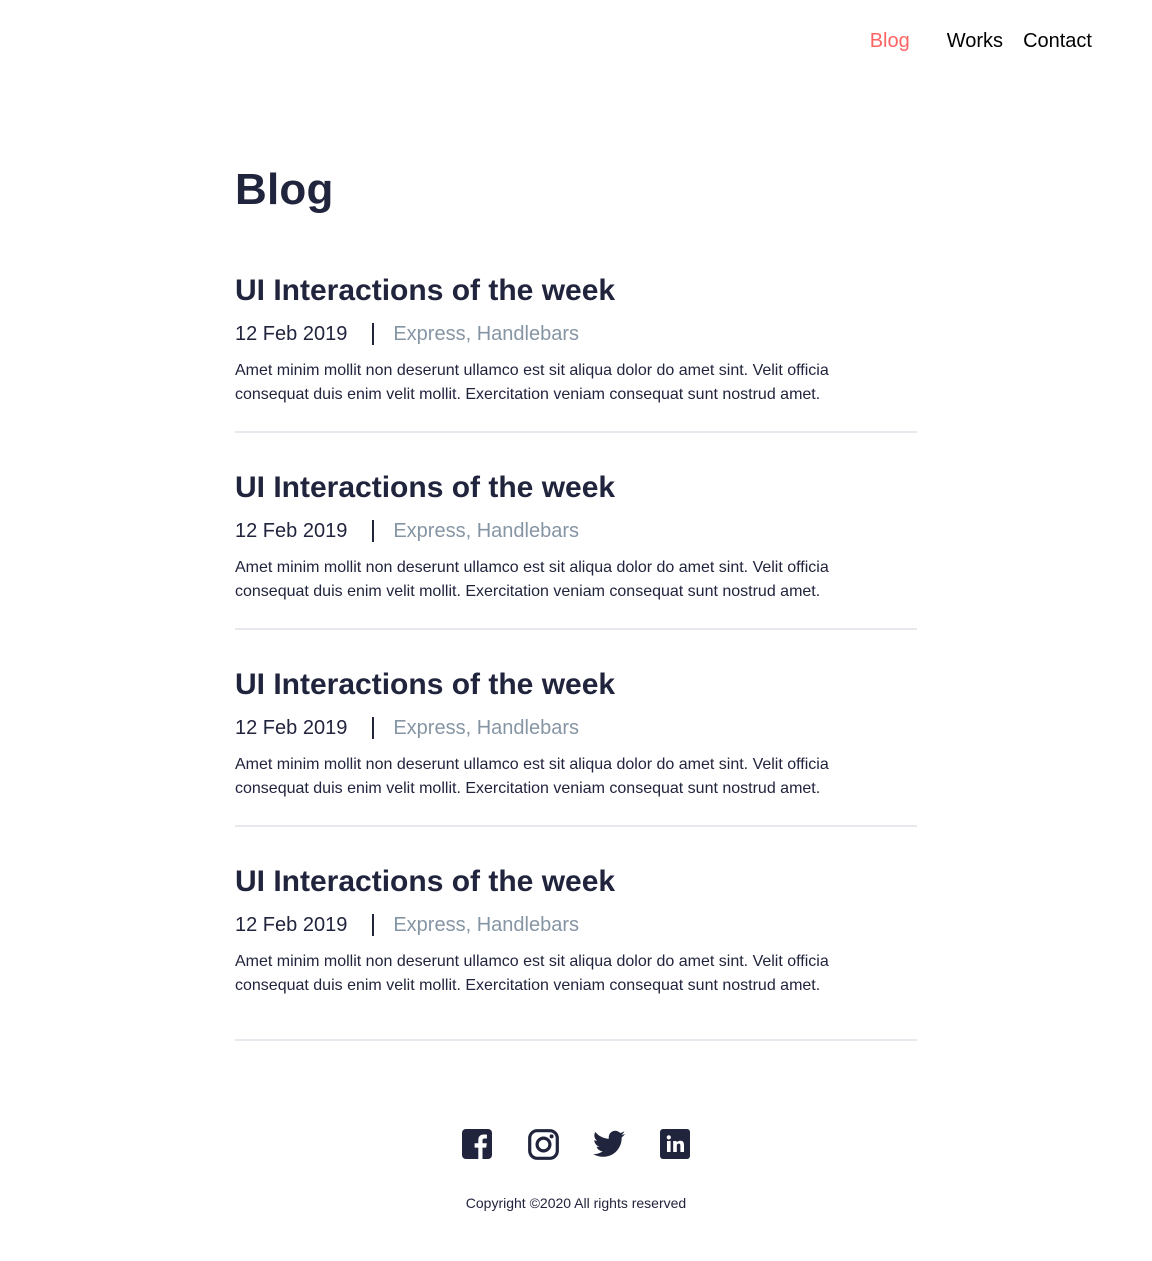  I want to click on footer: Copyright ©2020 All rights reserved, so click(576, 1170).